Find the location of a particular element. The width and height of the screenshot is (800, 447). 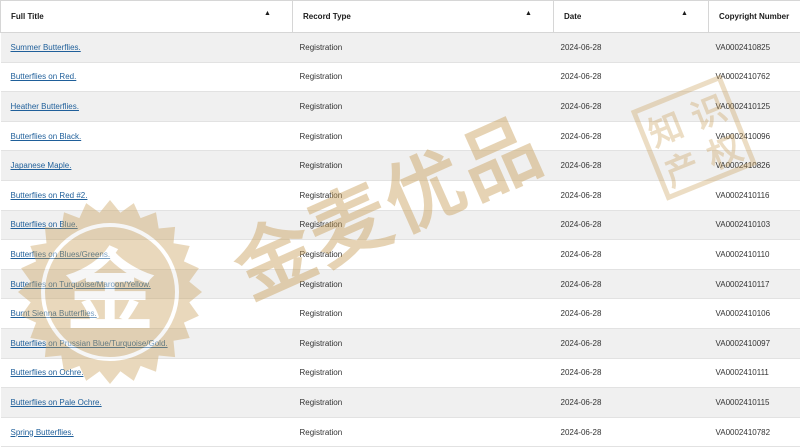

title-cell: Heather Butterflies. is located at coordinates (147, 107).